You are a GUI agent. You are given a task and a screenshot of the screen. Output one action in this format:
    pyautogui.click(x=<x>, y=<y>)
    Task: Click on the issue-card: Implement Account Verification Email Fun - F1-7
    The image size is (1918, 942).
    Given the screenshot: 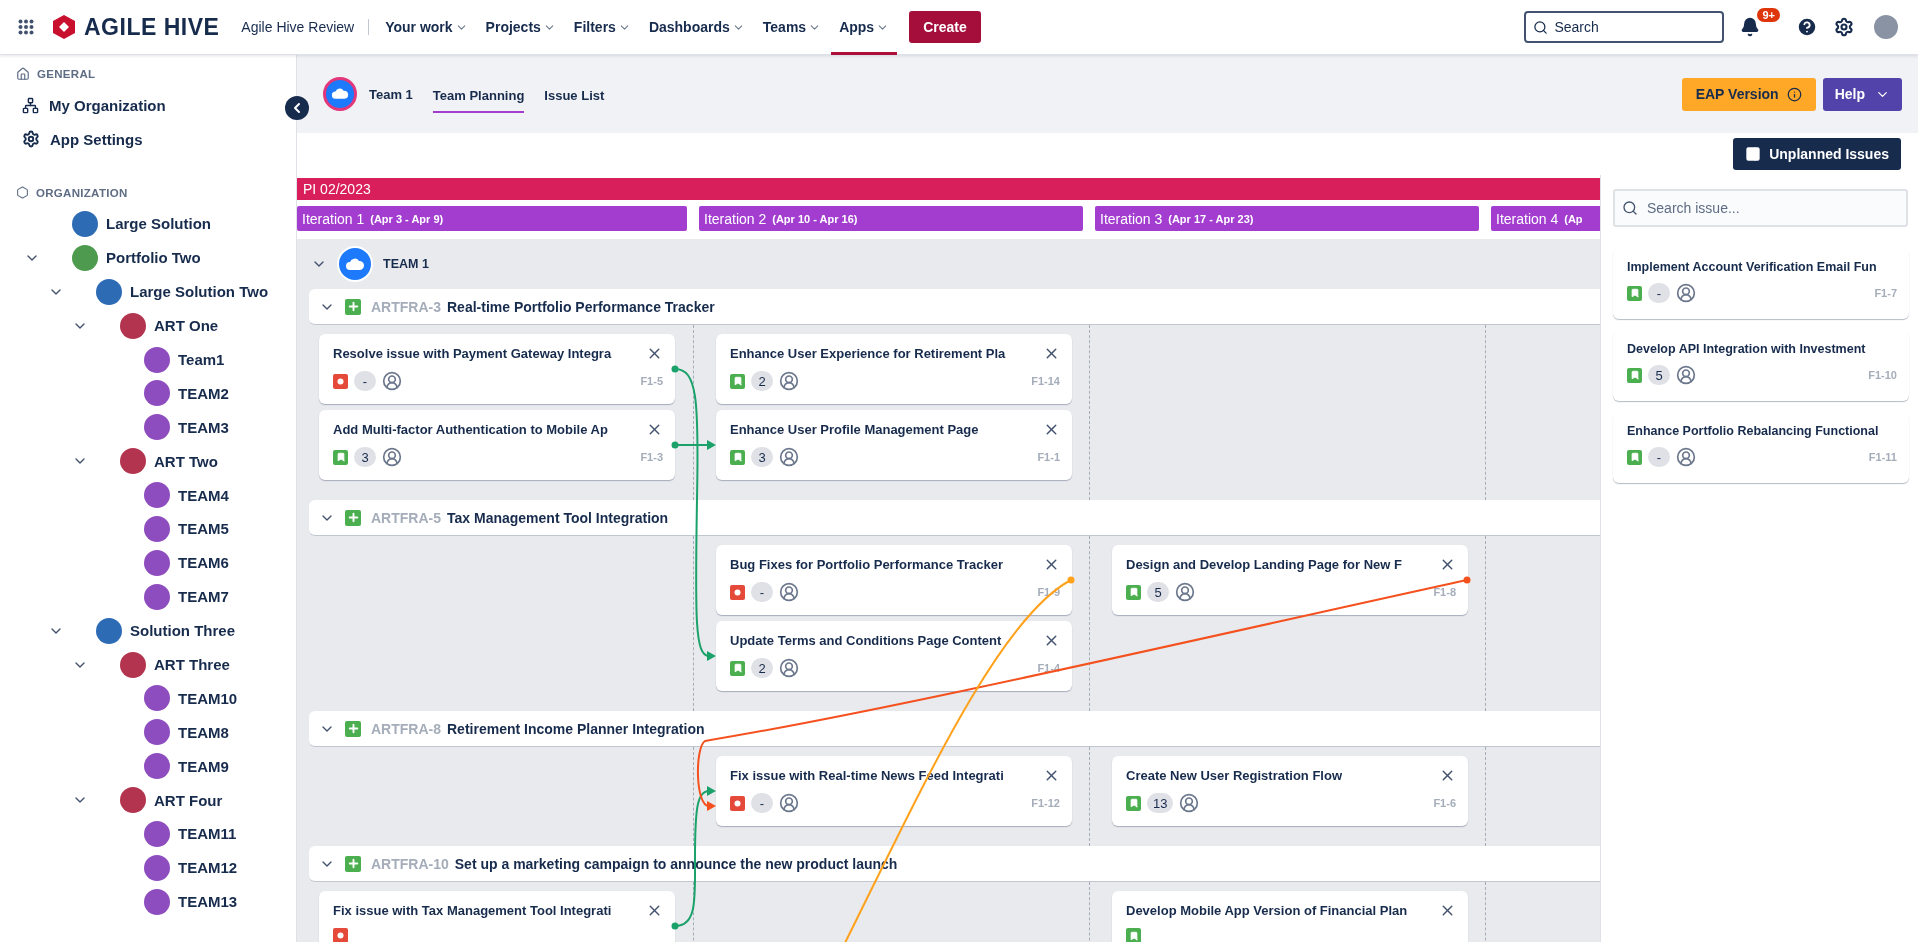 What is the action you would take?
    pyautogui.click(x=1761, y=284)
    